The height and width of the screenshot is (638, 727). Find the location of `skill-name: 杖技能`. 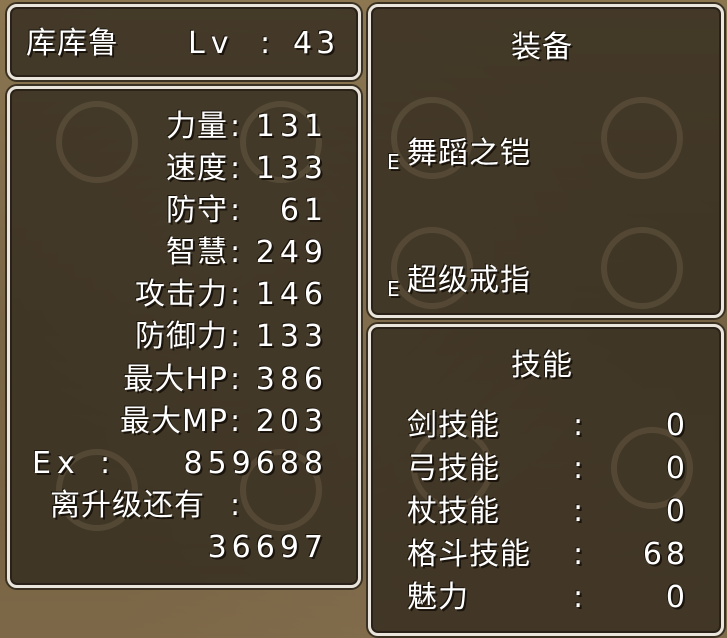

skill-name: 杖技能 is located at coordinates (453, 511).